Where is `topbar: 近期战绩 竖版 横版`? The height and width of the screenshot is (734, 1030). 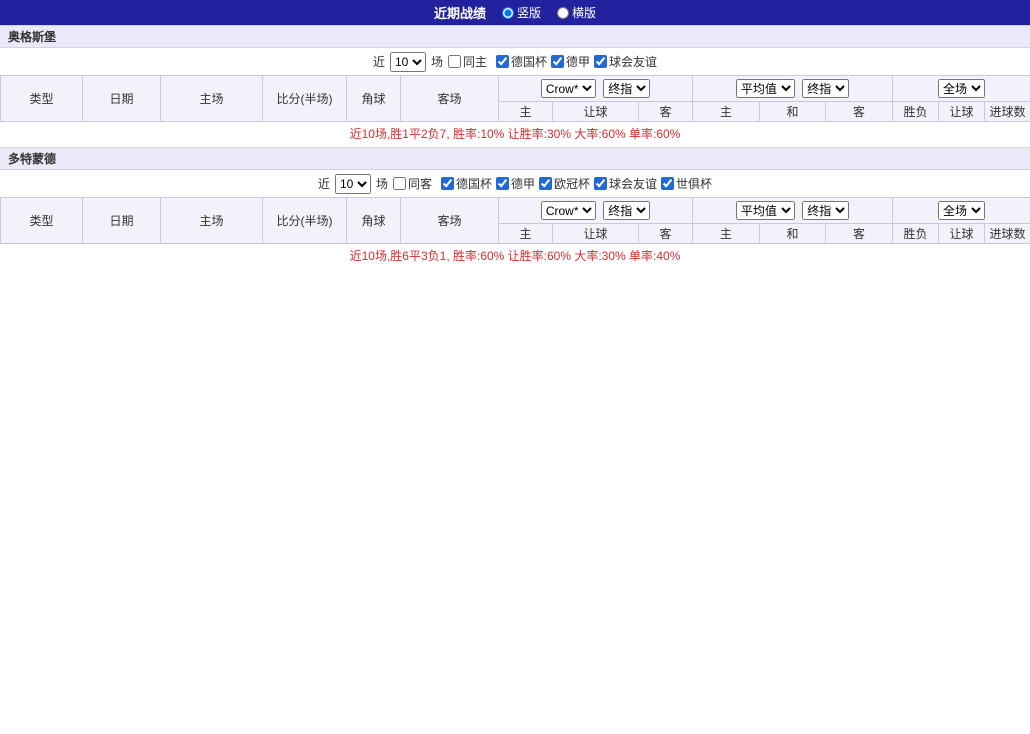 topbar: 近期战绩 竖版 横版 is located at coordinates (515, 12).